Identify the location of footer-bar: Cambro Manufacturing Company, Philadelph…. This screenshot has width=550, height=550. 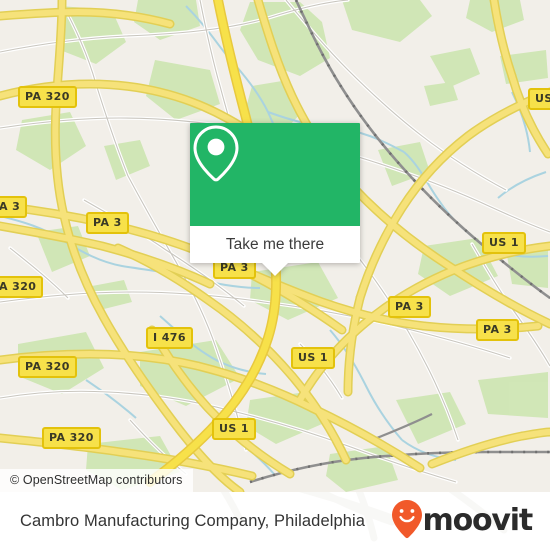
(275, 521).